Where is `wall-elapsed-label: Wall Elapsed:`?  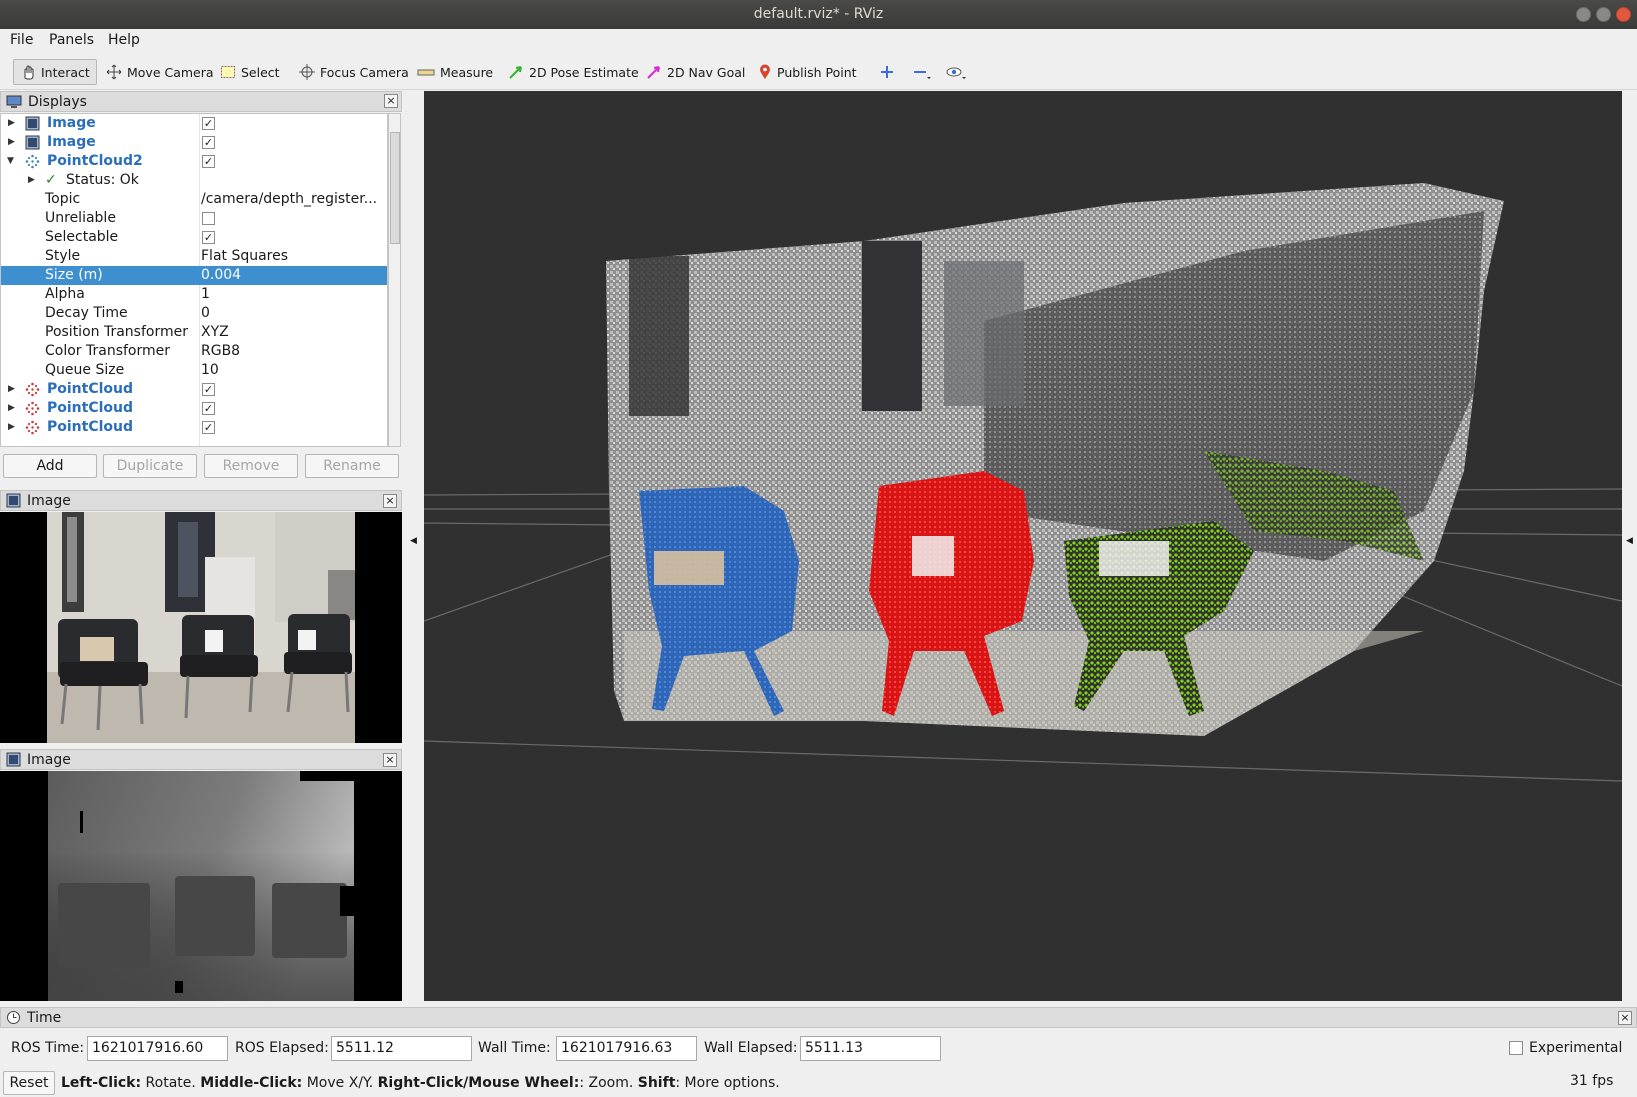 wall-elapsed-label: Wall Elapsed: is located at coordinates (751, 1048).